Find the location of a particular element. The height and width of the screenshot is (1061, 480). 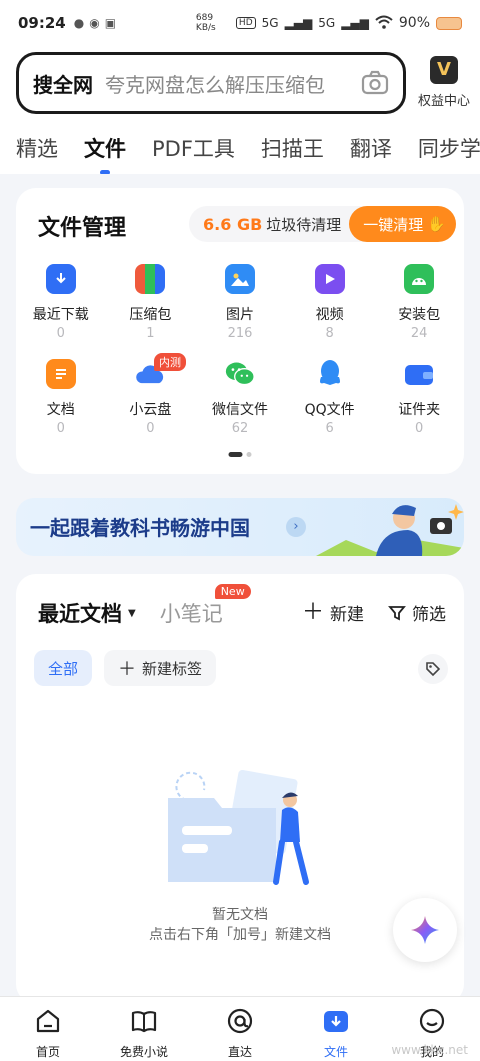

category-count: 62 is located at coordinates (240, 428).